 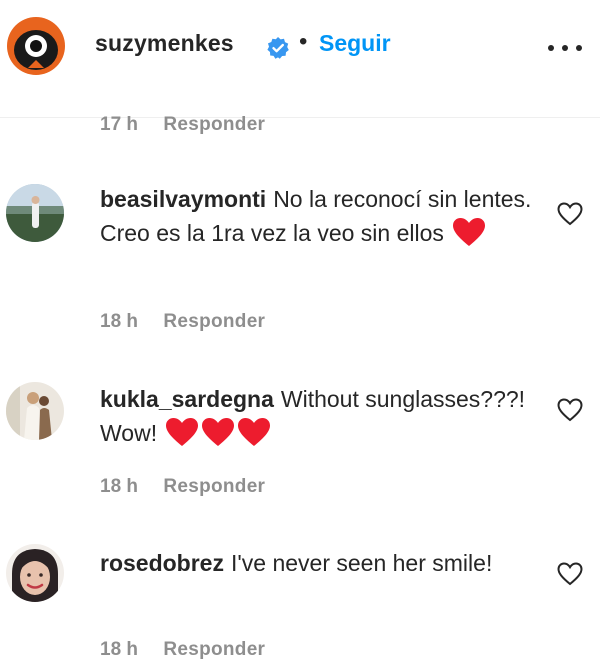 I want to click on comment-text: rosedobrez I've never seen her smile!, so click(x=320, y=563).